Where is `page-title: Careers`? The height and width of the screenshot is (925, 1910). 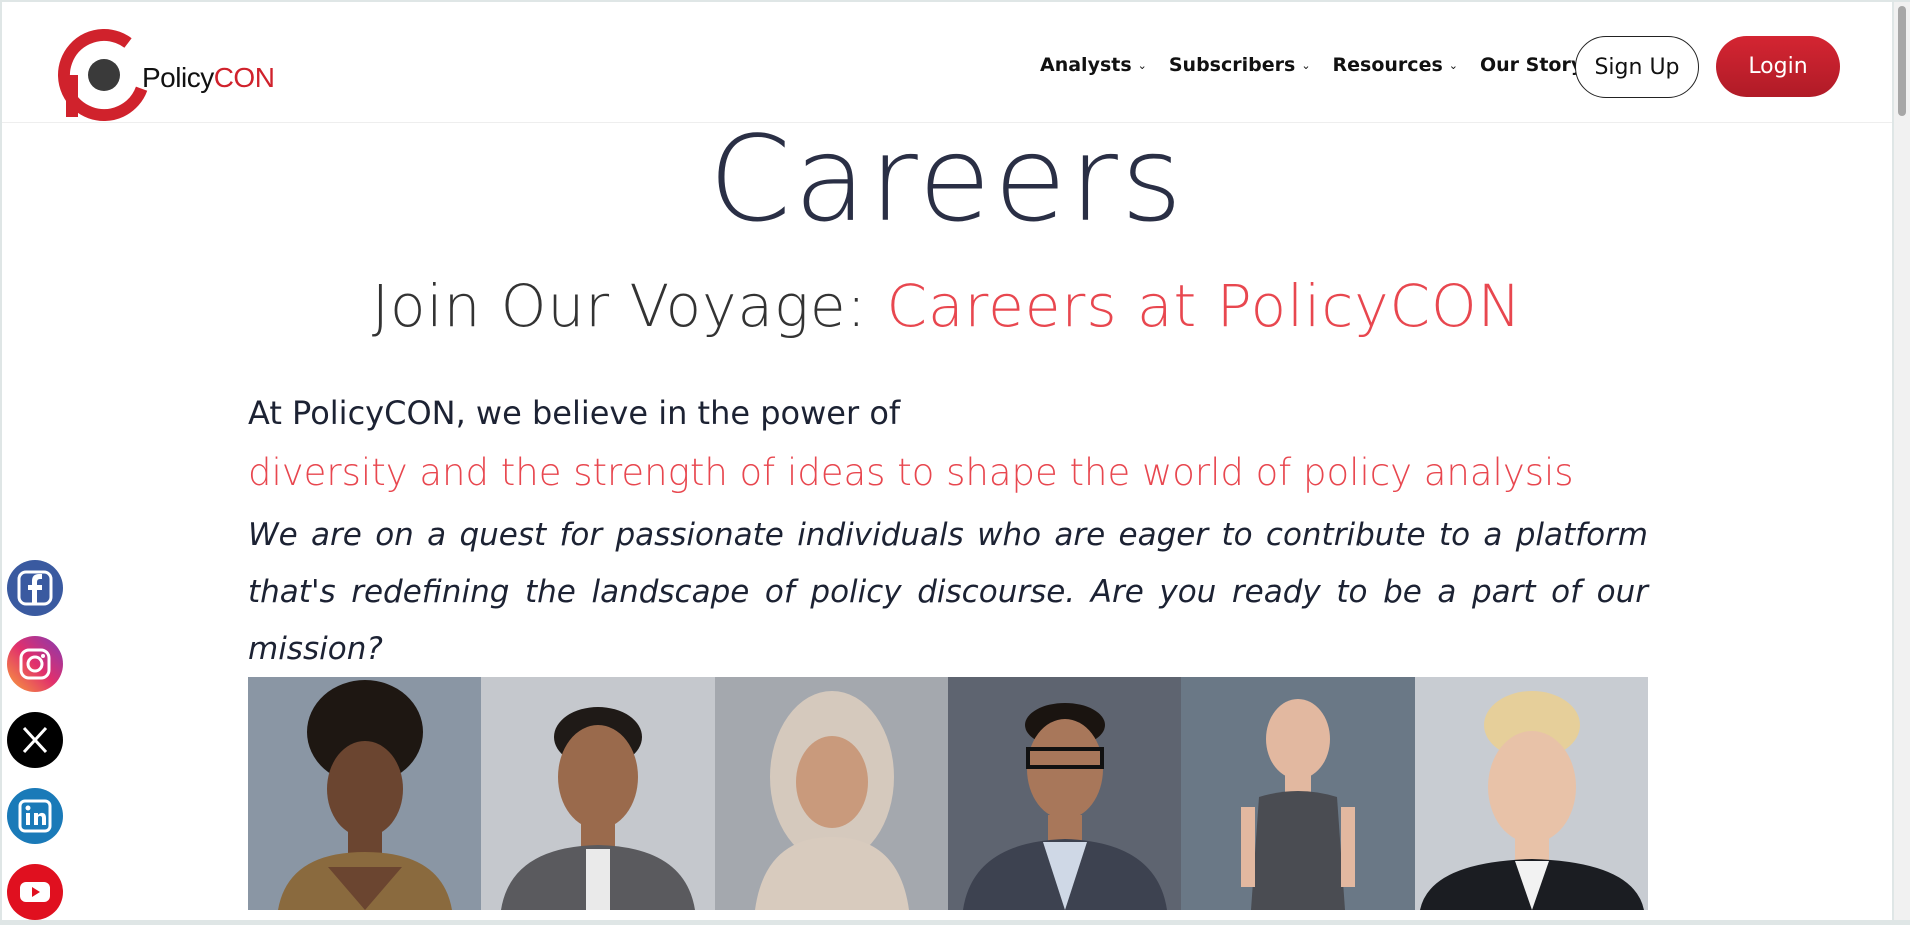 page-title: Careers is located at coordinates (947, 179).